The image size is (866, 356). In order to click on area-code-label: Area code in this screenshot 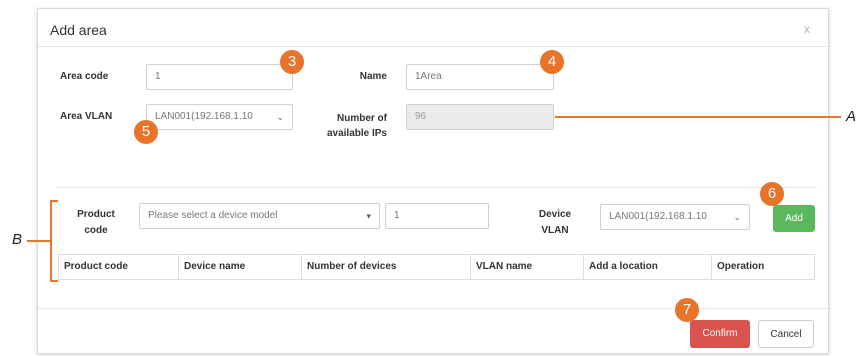, I will do `click(84, 76)`.